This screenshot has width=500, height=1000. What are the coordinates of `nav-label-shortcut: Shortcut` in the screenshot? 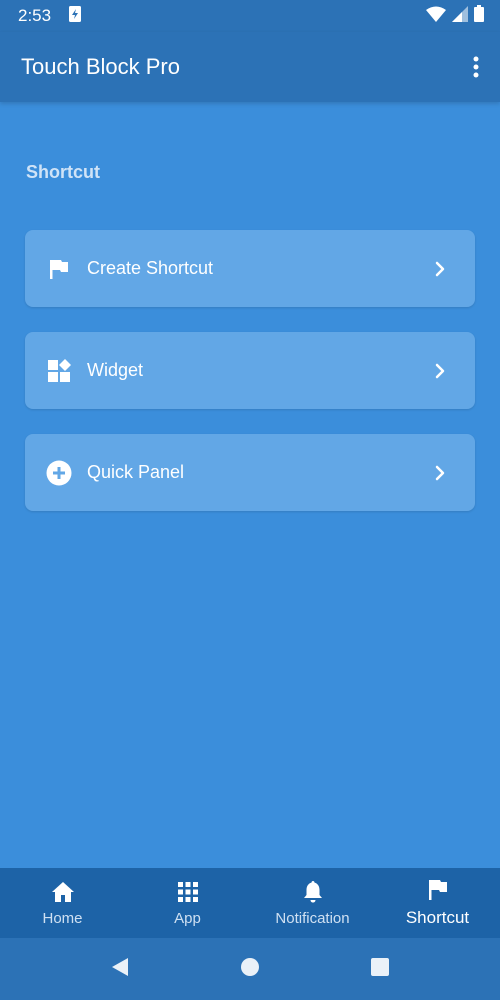 It's located at (437, 917).